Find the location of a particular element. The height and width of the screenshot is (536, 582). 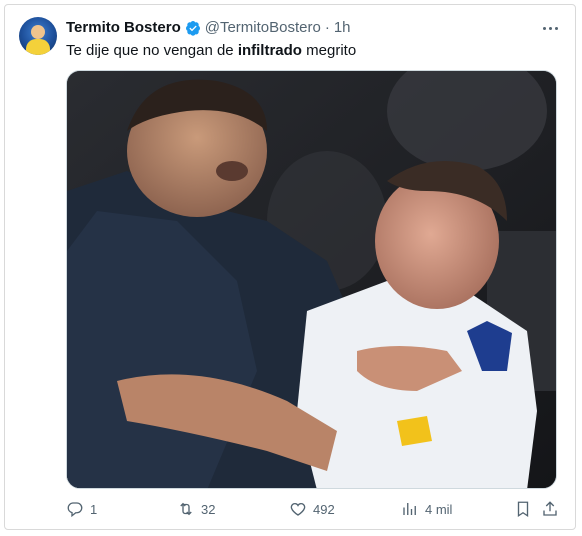

tweet-text-start: Te dije que no vengan de is located at coordinates (152, 50).